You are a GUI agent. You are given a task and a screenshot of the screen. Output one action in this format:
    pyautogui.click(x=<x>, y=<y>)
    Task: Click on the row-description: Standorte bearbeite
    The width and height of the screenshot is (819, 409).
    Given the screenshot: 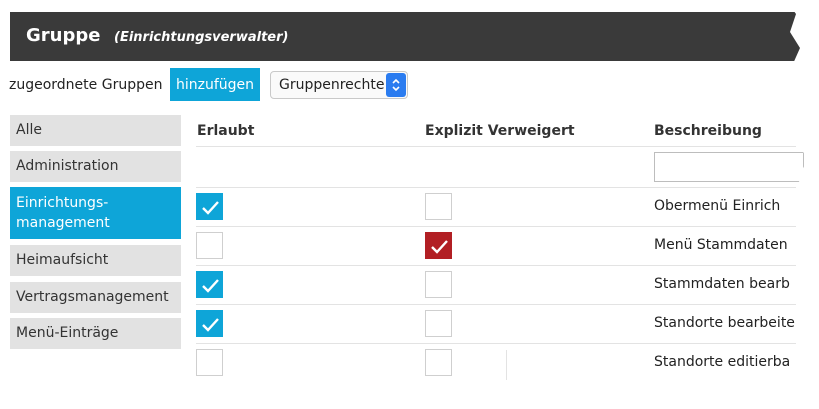 What is the action you would take?
    pyautogui.click(x=724, y=323)
    